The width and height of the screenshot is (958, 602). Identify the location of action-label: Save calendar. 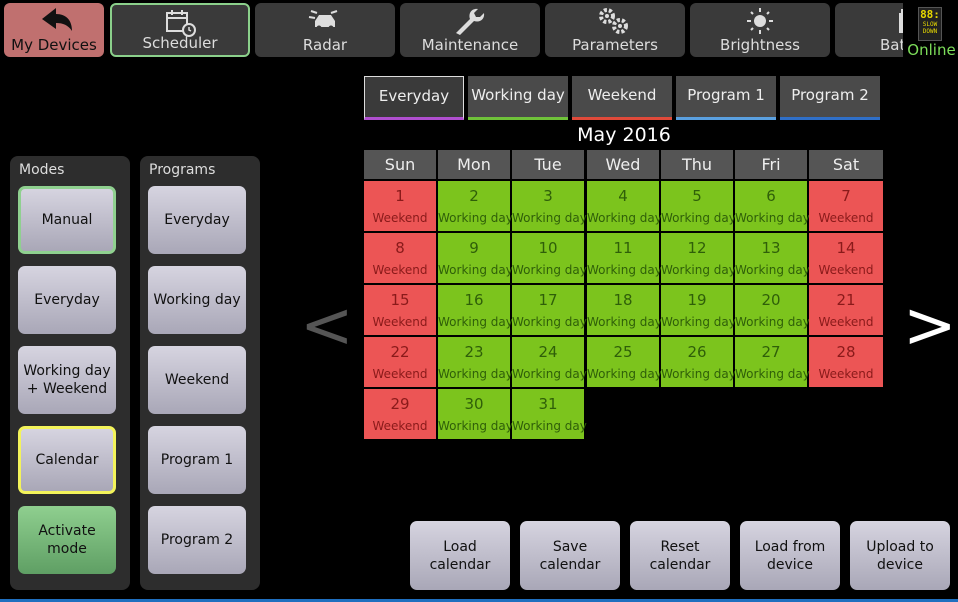
(570, 555).